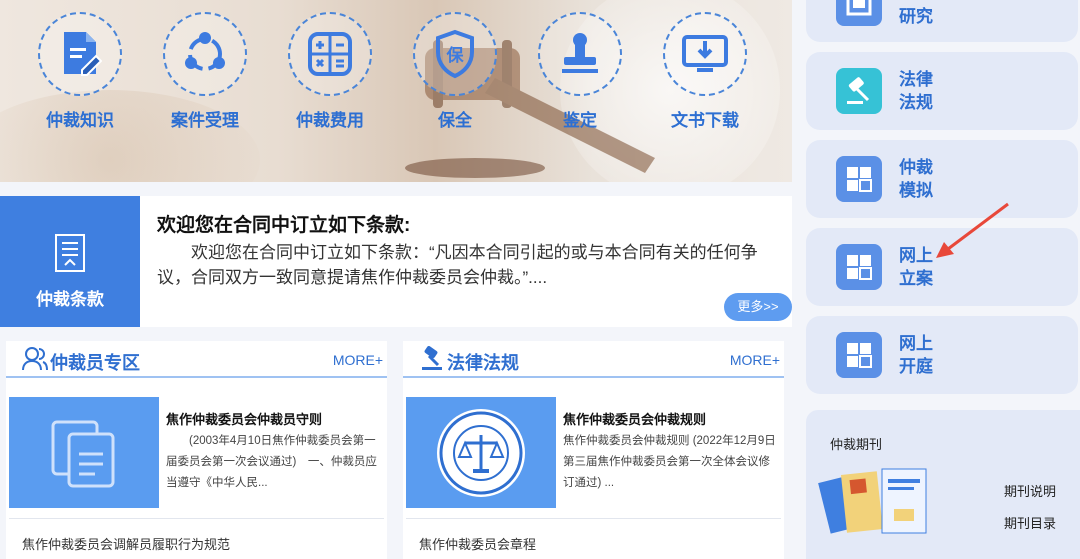  I want to click on service-label: 文书下载, so click(705, 120).